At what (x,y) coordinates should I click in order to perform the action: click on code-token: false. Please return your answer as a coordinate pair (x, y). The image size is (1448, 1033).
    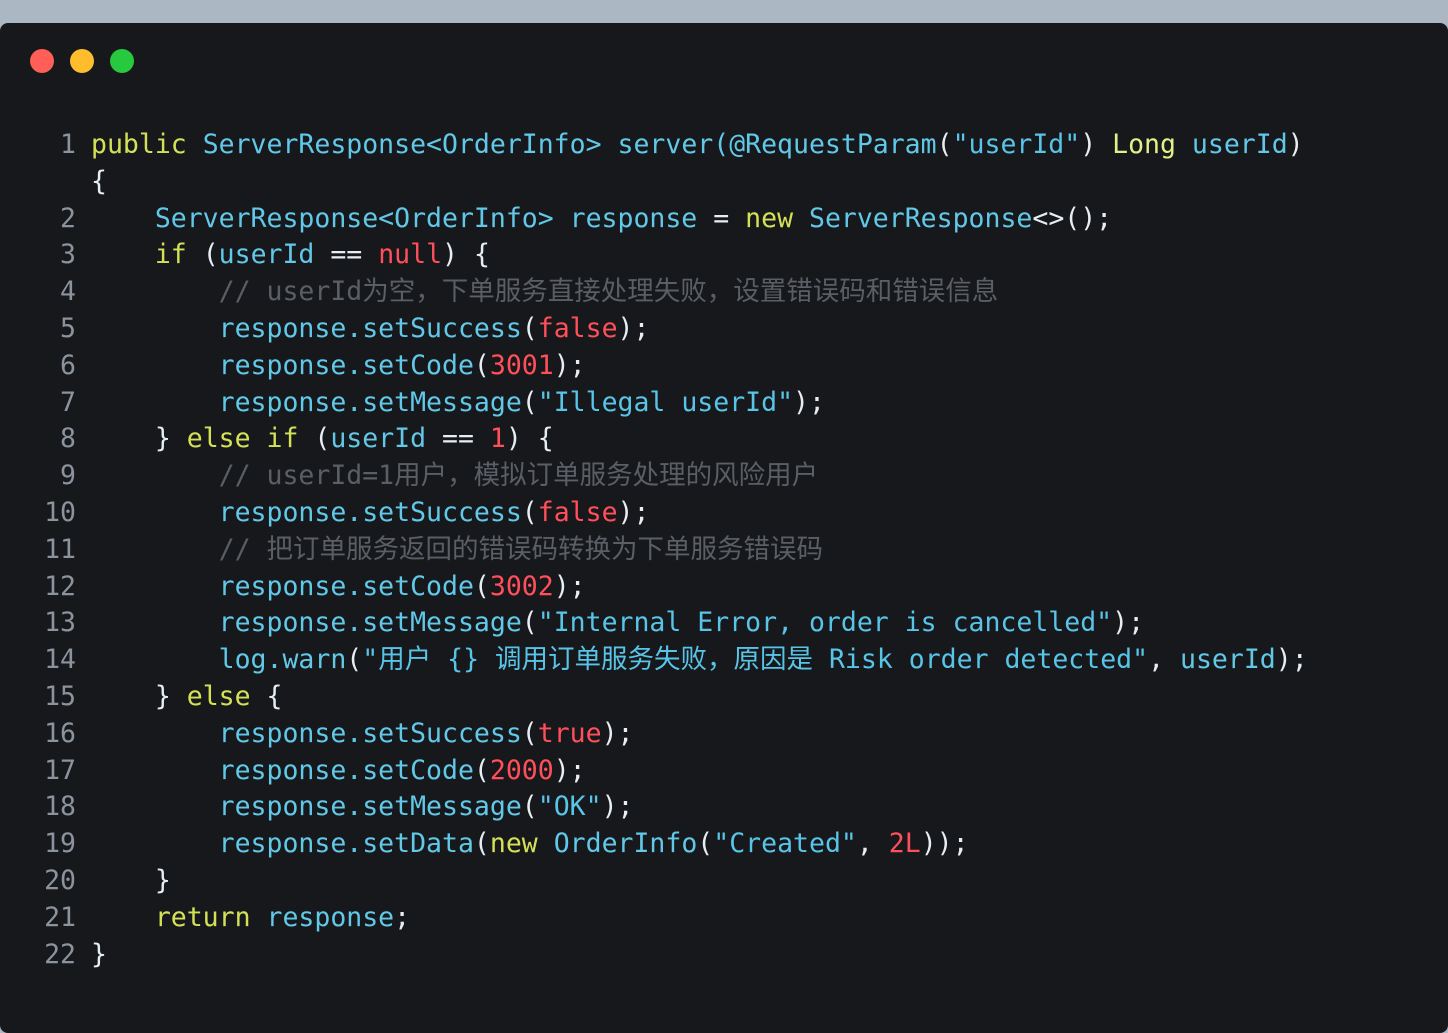
    Looking at the image, I should click on (577, 328).